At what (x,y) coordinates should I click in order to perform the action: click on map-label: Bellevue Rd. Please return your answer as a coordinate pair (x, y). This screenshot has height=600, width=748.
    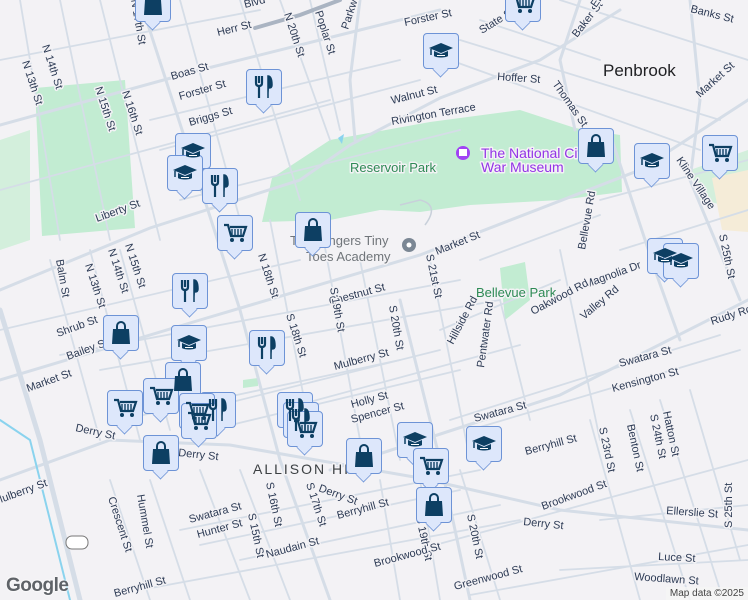
    Looking at the image, I should click on (587, 220).